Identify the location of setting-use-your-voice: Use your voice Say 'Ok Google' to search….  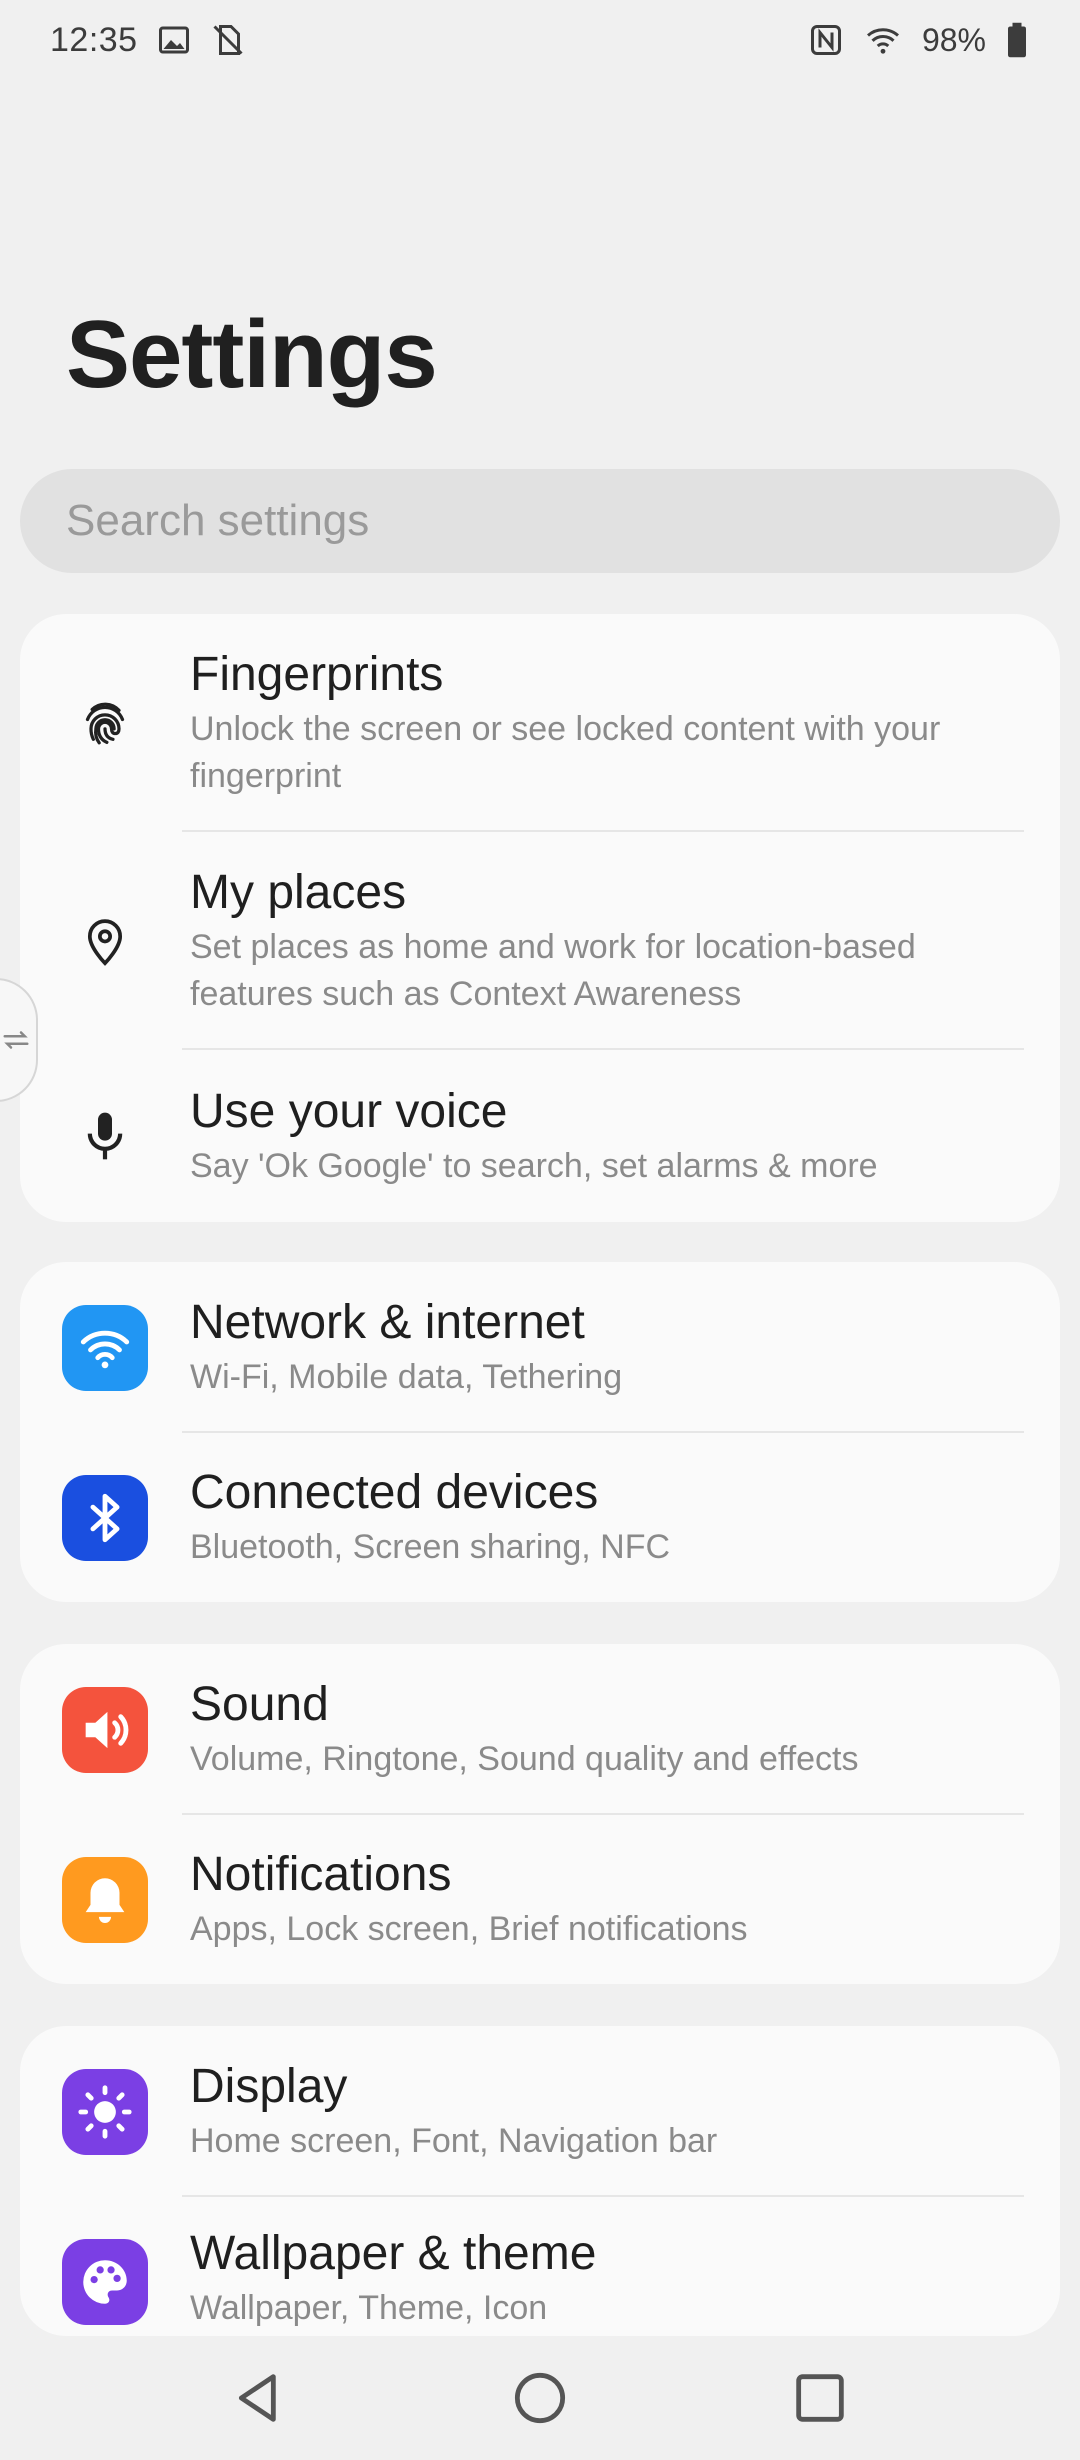
(540, 1136).